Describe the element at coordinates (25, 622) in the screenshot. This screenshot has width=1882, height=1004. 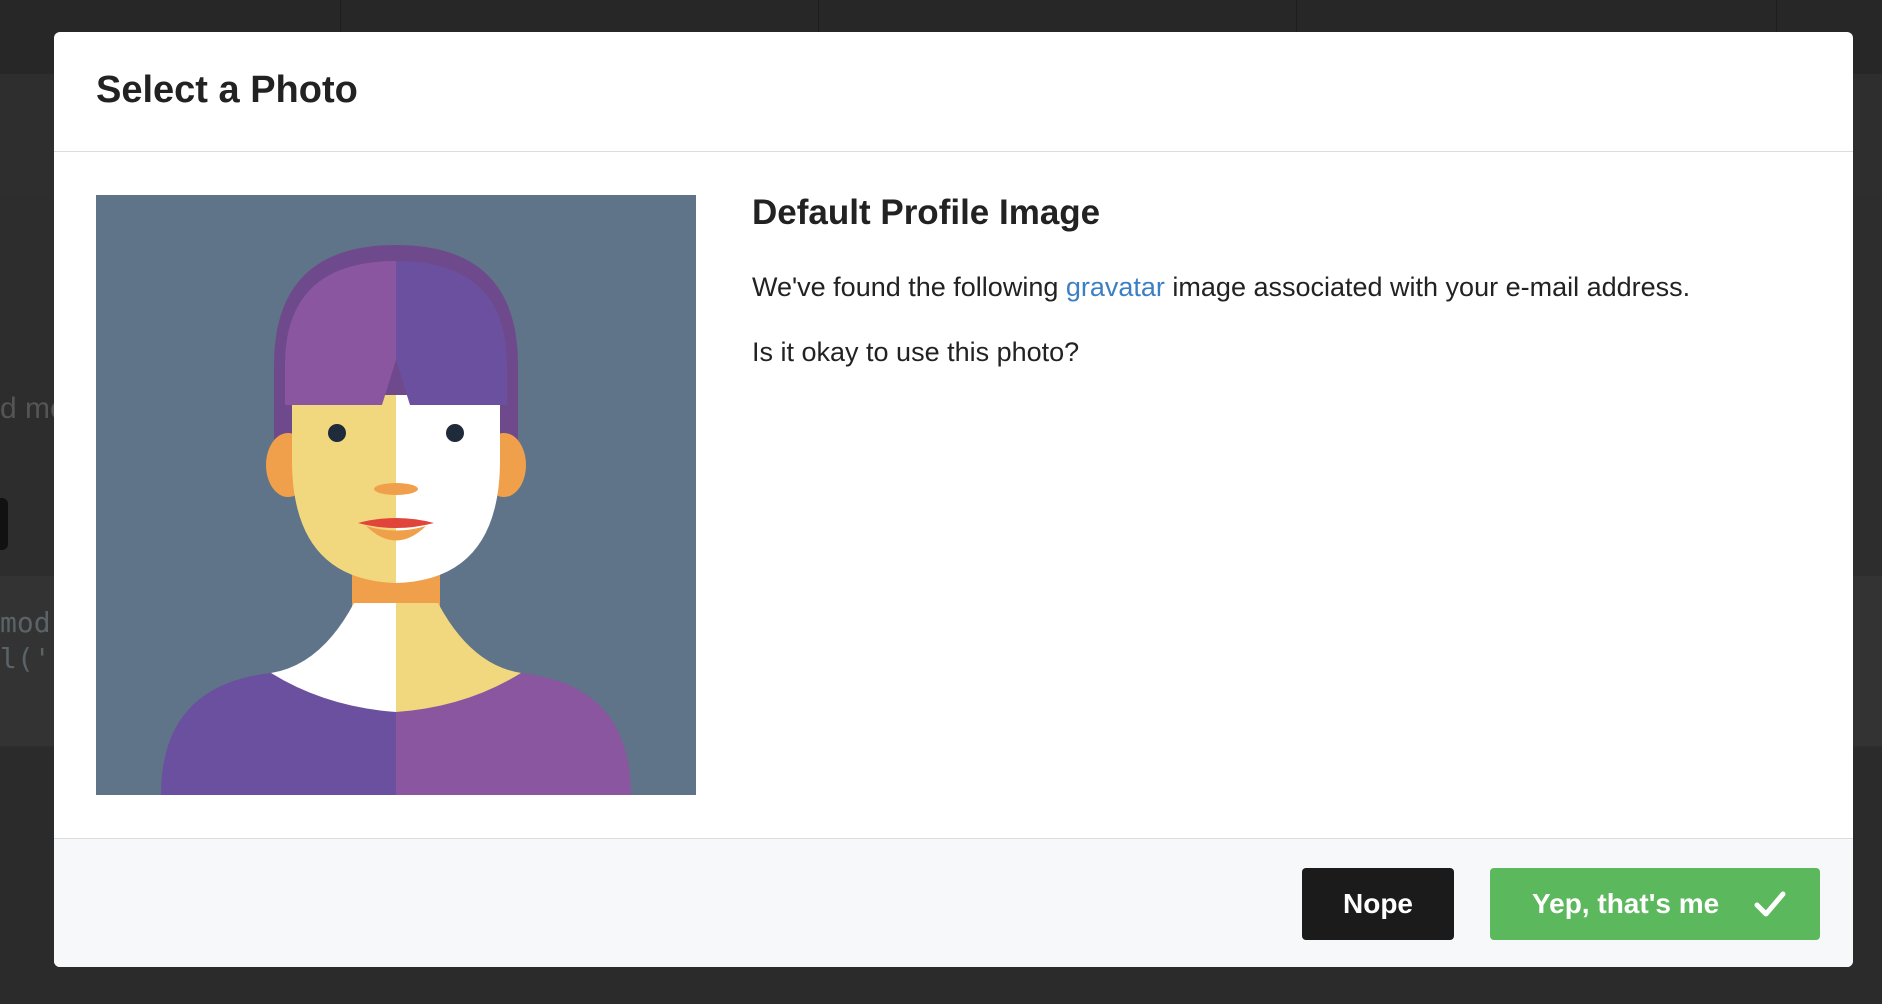
I see `background-code-line: mod` at that location.